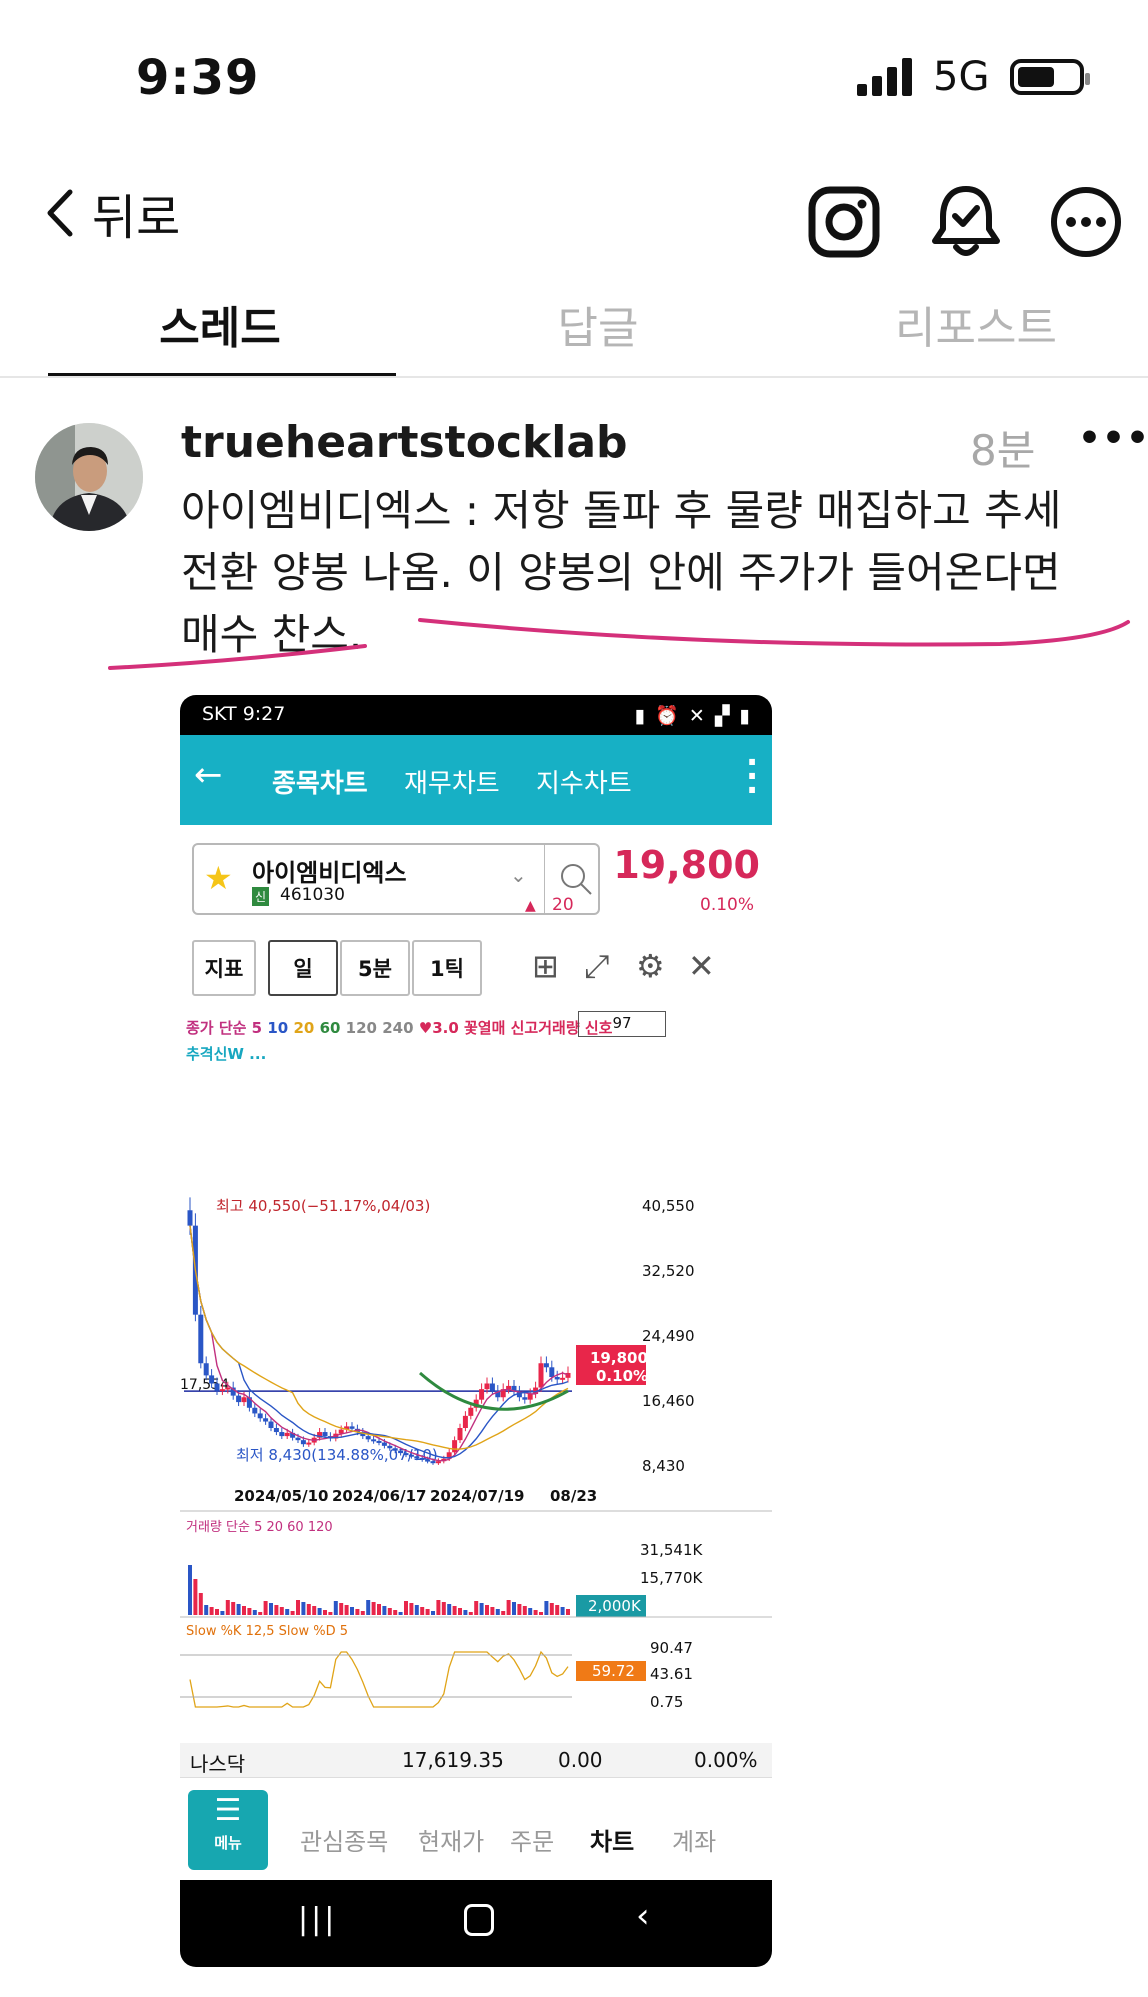  I want to click on home-icon, so click(479, 1920).